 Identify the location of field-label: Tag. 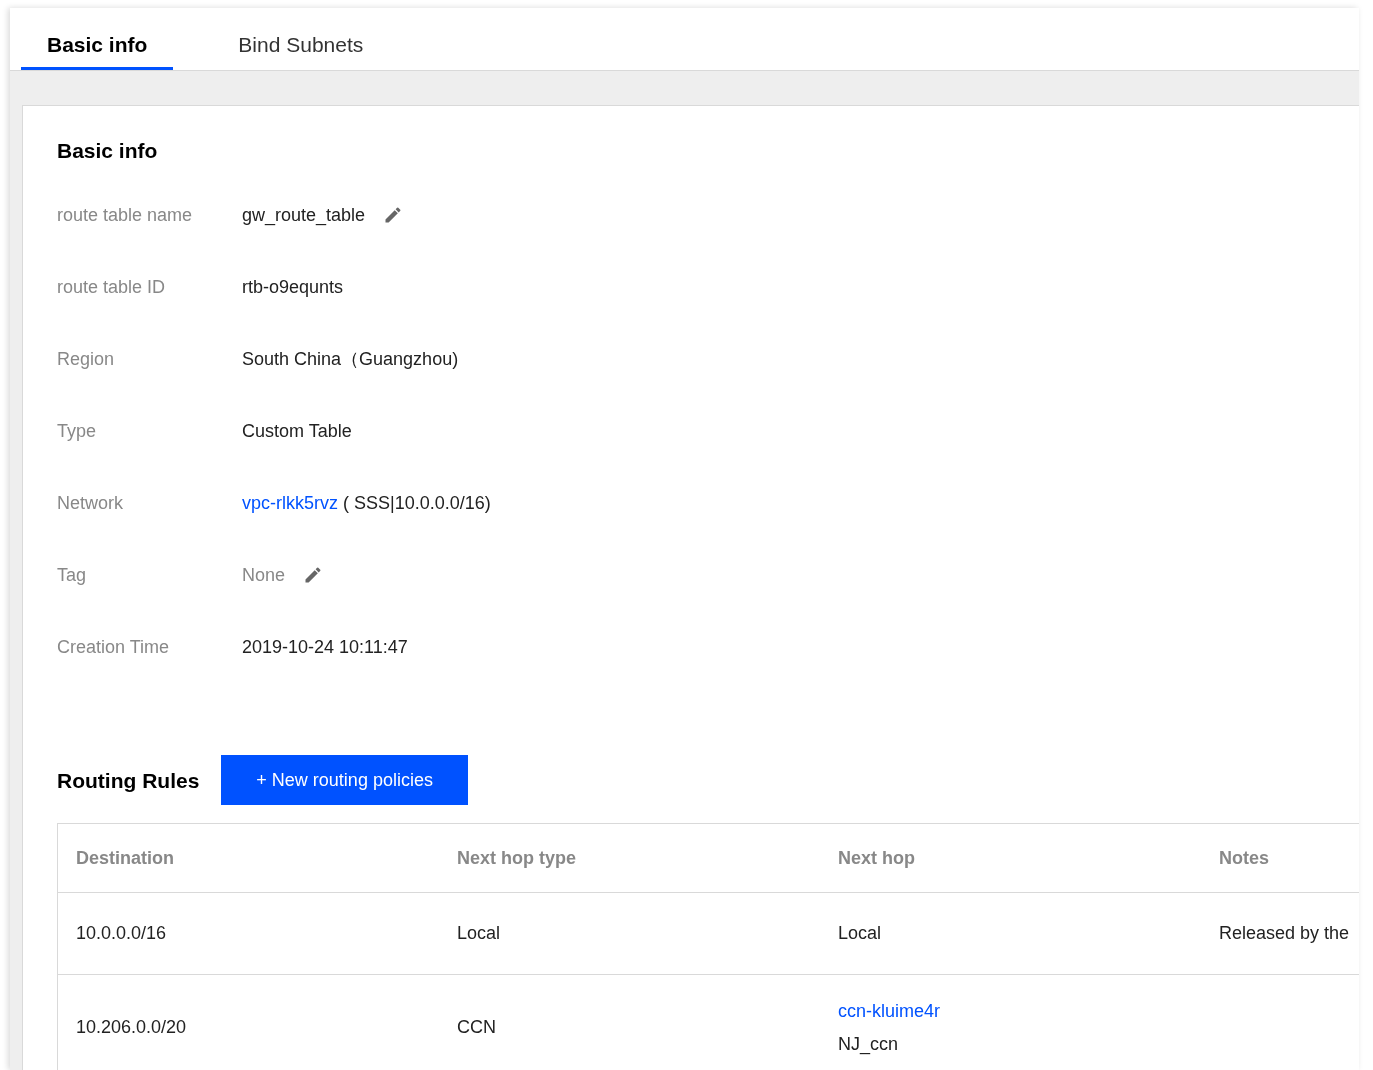
(72, 575).